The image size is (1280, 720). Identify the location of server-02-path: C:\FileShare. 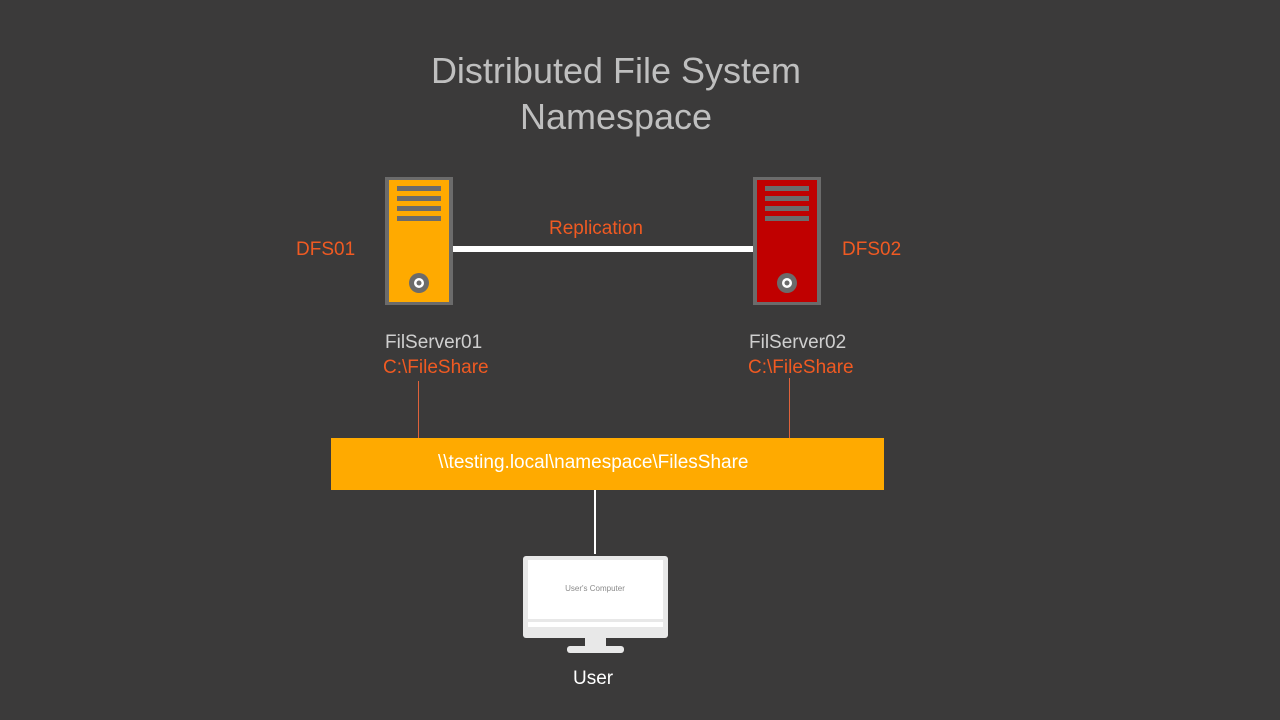
(801, 367).